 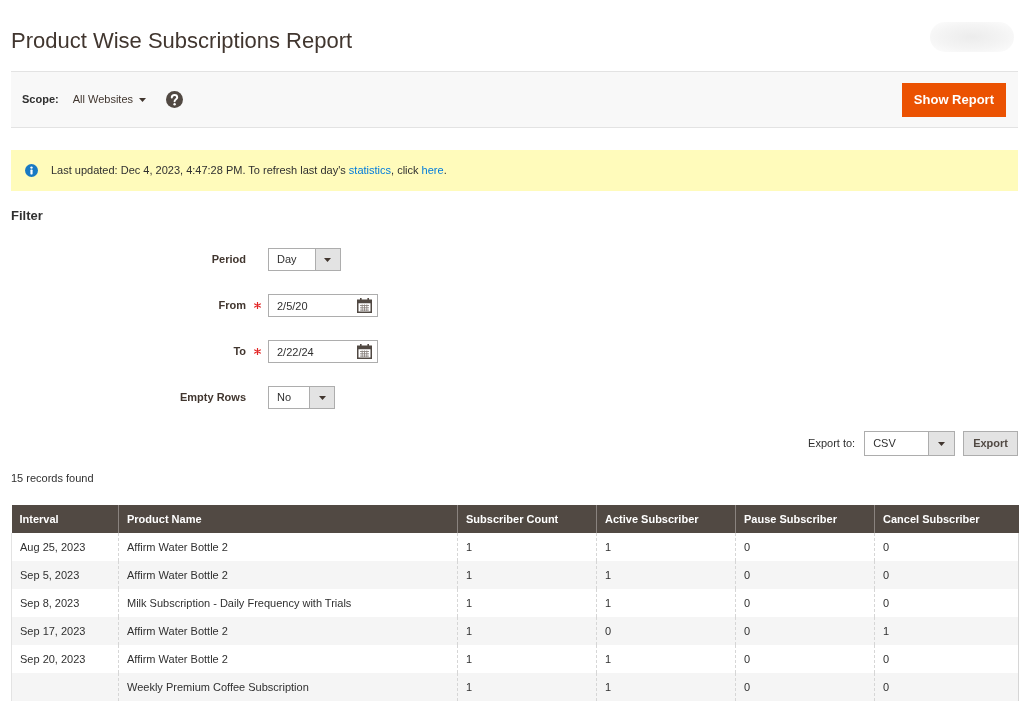 I want to click on field-label: From, so click(x=232, y=306).